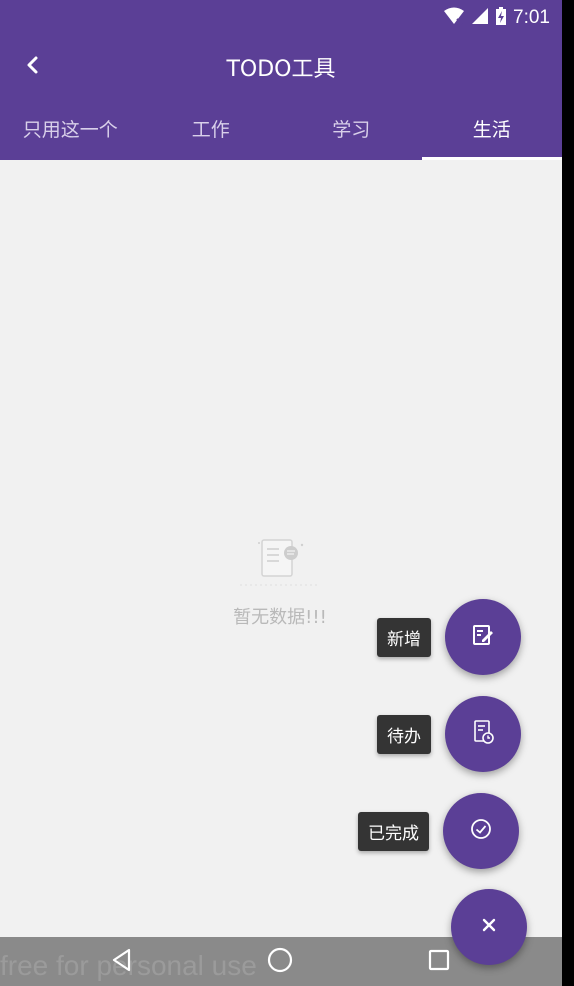 The height and width of the screenshot is (986, 574). I want to click on square-recents-icon, so click(439, 962).